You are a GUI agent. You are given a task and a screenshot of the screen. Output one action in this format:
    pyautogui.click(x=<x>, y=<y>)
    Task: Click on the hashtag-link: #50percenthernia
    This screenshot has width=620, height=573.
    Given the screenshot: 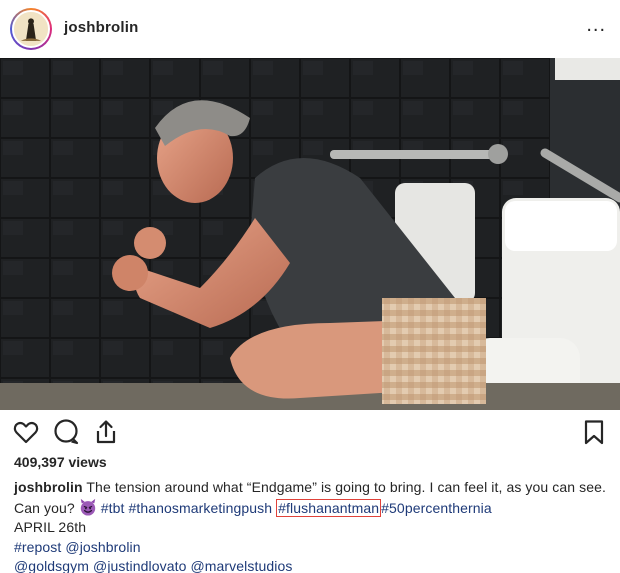 What is the action you would take?
    pyautogui.click(x=436, y=508)
    